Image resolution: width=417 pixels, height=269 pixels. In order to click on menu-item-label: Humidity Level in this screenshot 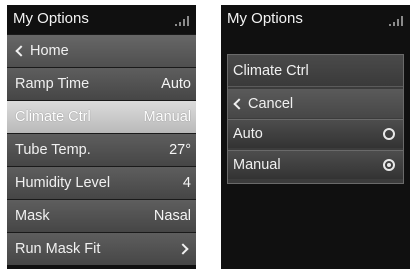, I will do `click(63, 183)`.